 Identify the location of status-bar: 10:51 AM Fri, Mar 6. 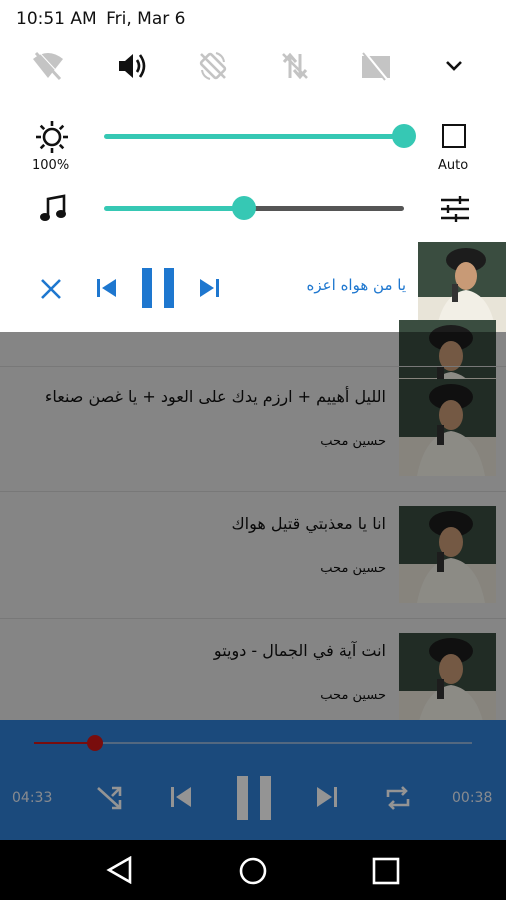
(100, 19).